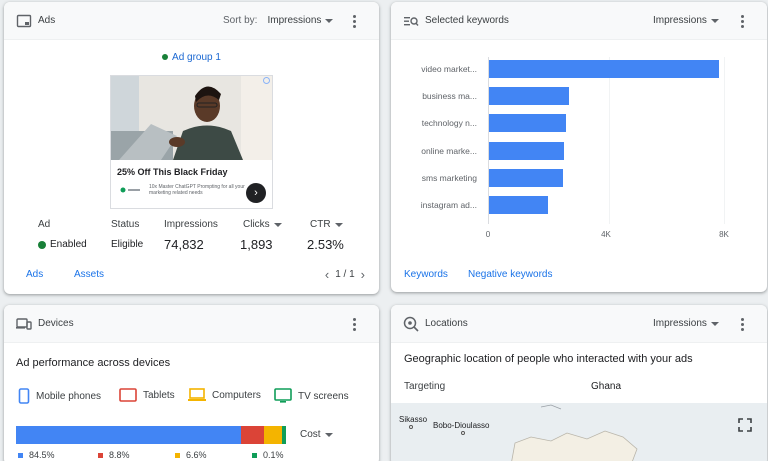 This screenshot has height=461, width=768. What do you see at coordinates (119, 455) in the screenshot?
I see `share-value: 8.8%` at bounding box center [119, 455].